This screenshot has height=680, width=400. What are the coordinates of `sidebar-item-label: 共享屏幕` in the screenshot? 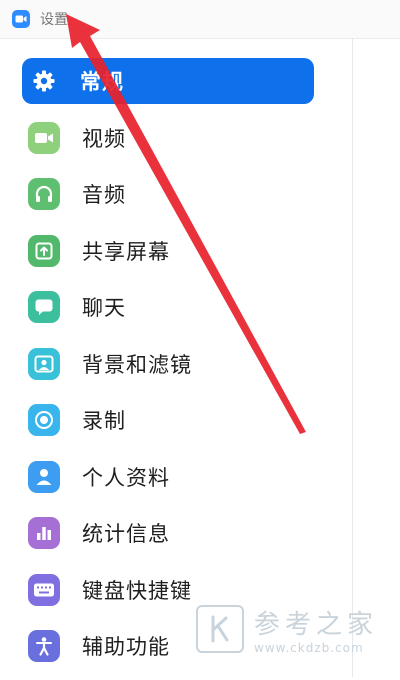 It's located at (126, 251).